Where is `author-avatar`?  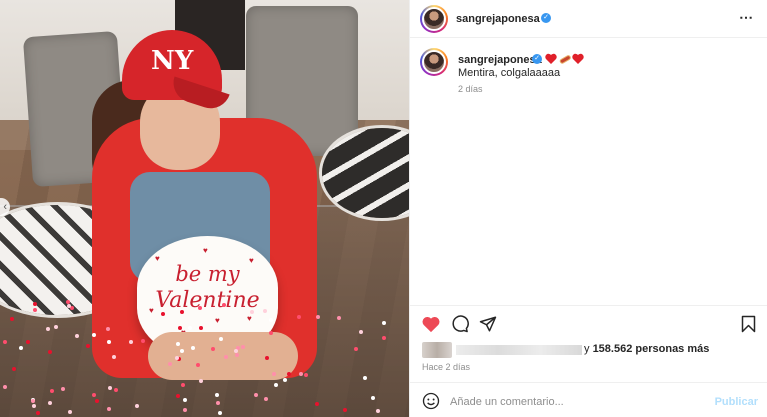 author-avatar is located at coordinates (434, 19).